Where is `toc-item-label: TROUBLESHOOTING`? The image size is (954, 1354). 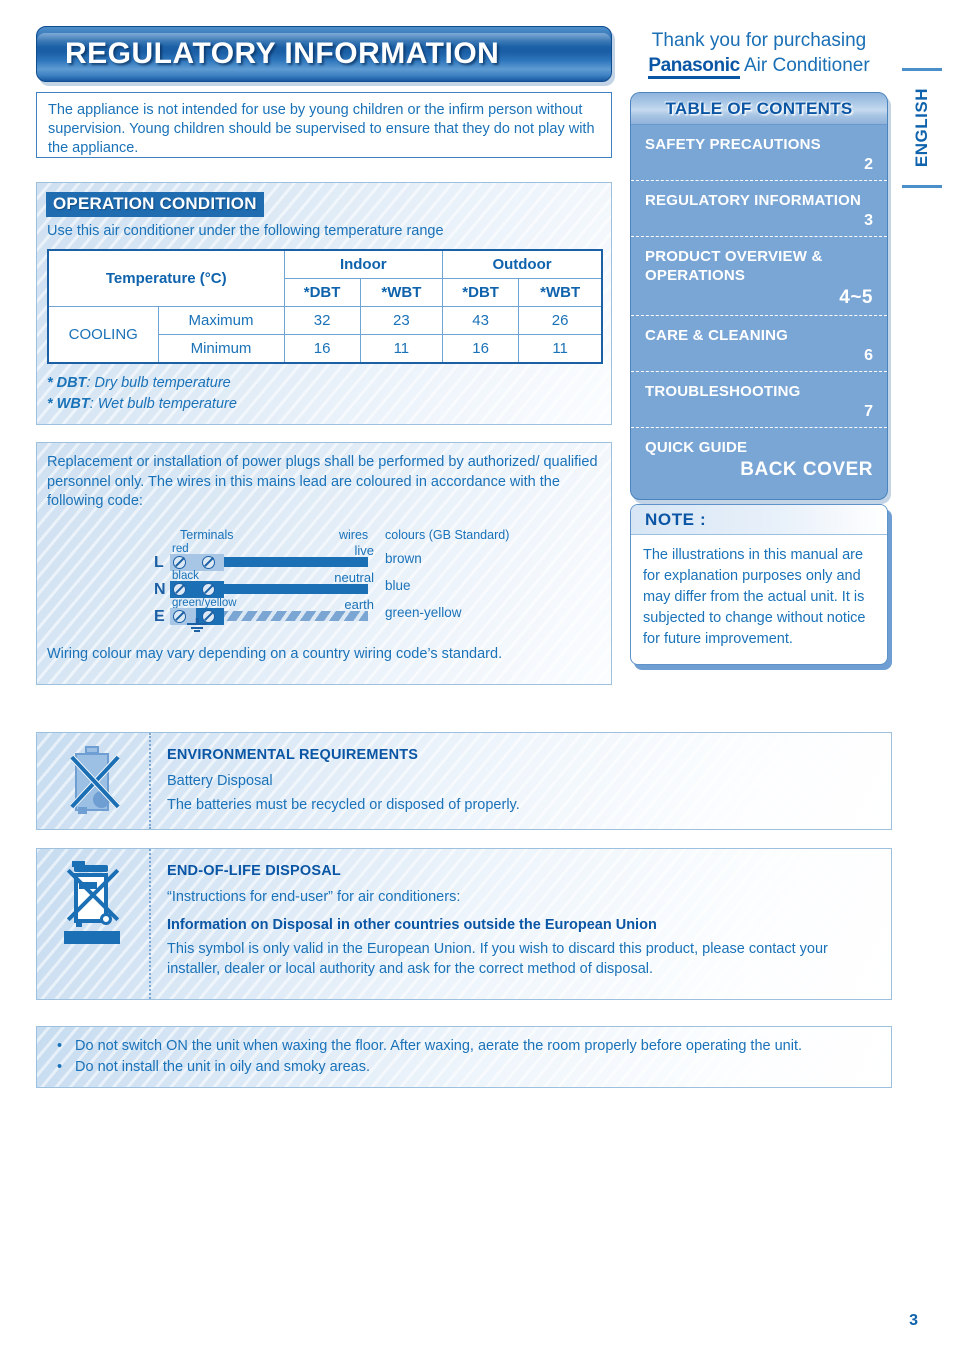 toc-item-label: TROUBLESHOOTING is located at coordinates (723, 391).